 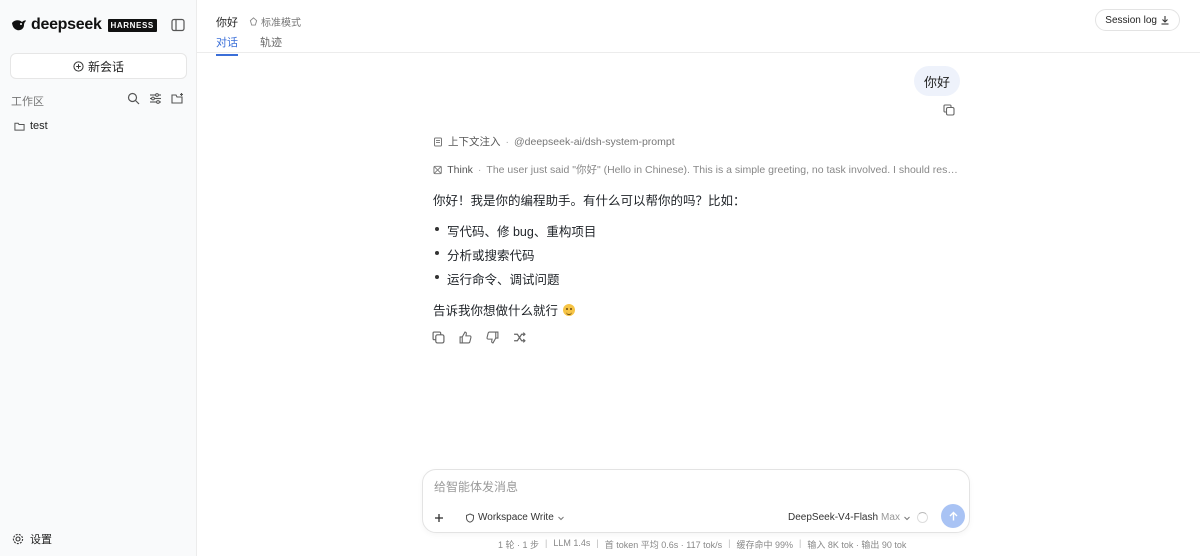 What do you see at coordinates (19, 126) in the screenshot?
I see `folder-icon` at bounding box center [19, 126].